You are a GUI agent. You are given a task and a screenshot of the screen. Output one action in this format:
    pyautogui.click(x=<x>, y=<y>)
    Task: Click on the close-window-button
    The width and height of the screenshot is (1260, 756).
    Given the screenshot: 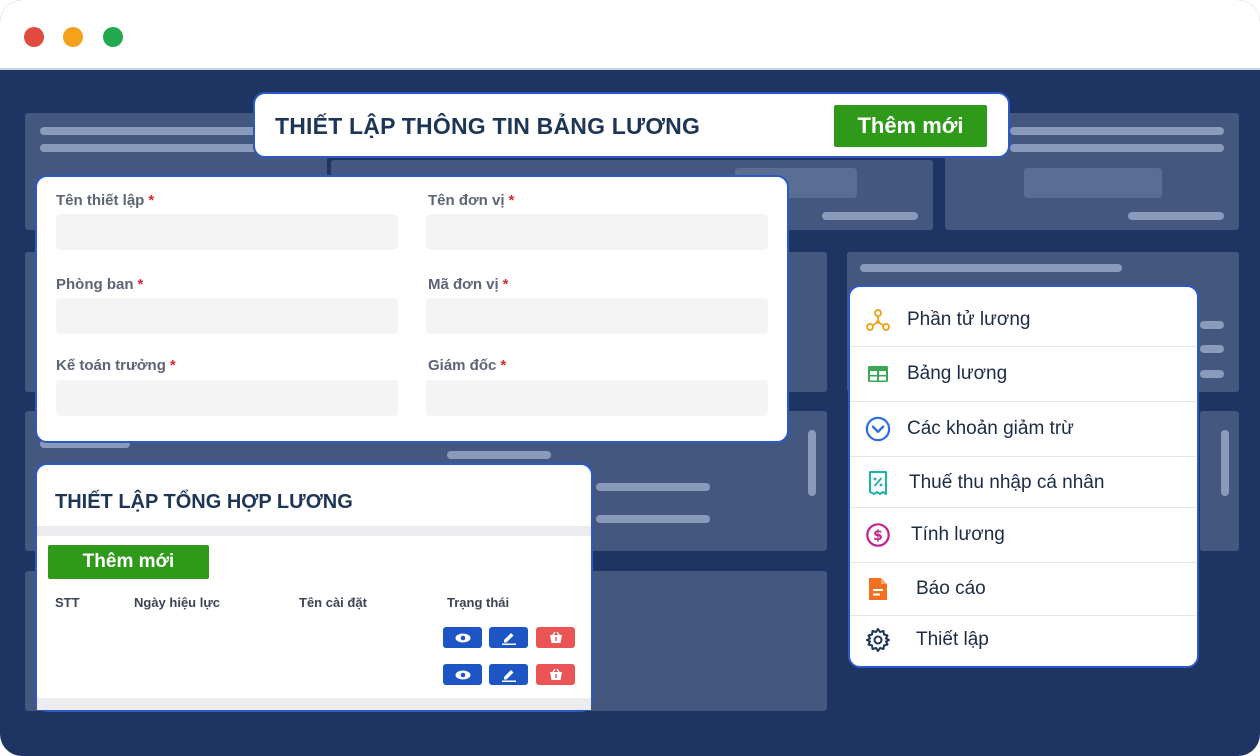 What is the action you would take?
    pyautogui.click(x=34, y=37)
    